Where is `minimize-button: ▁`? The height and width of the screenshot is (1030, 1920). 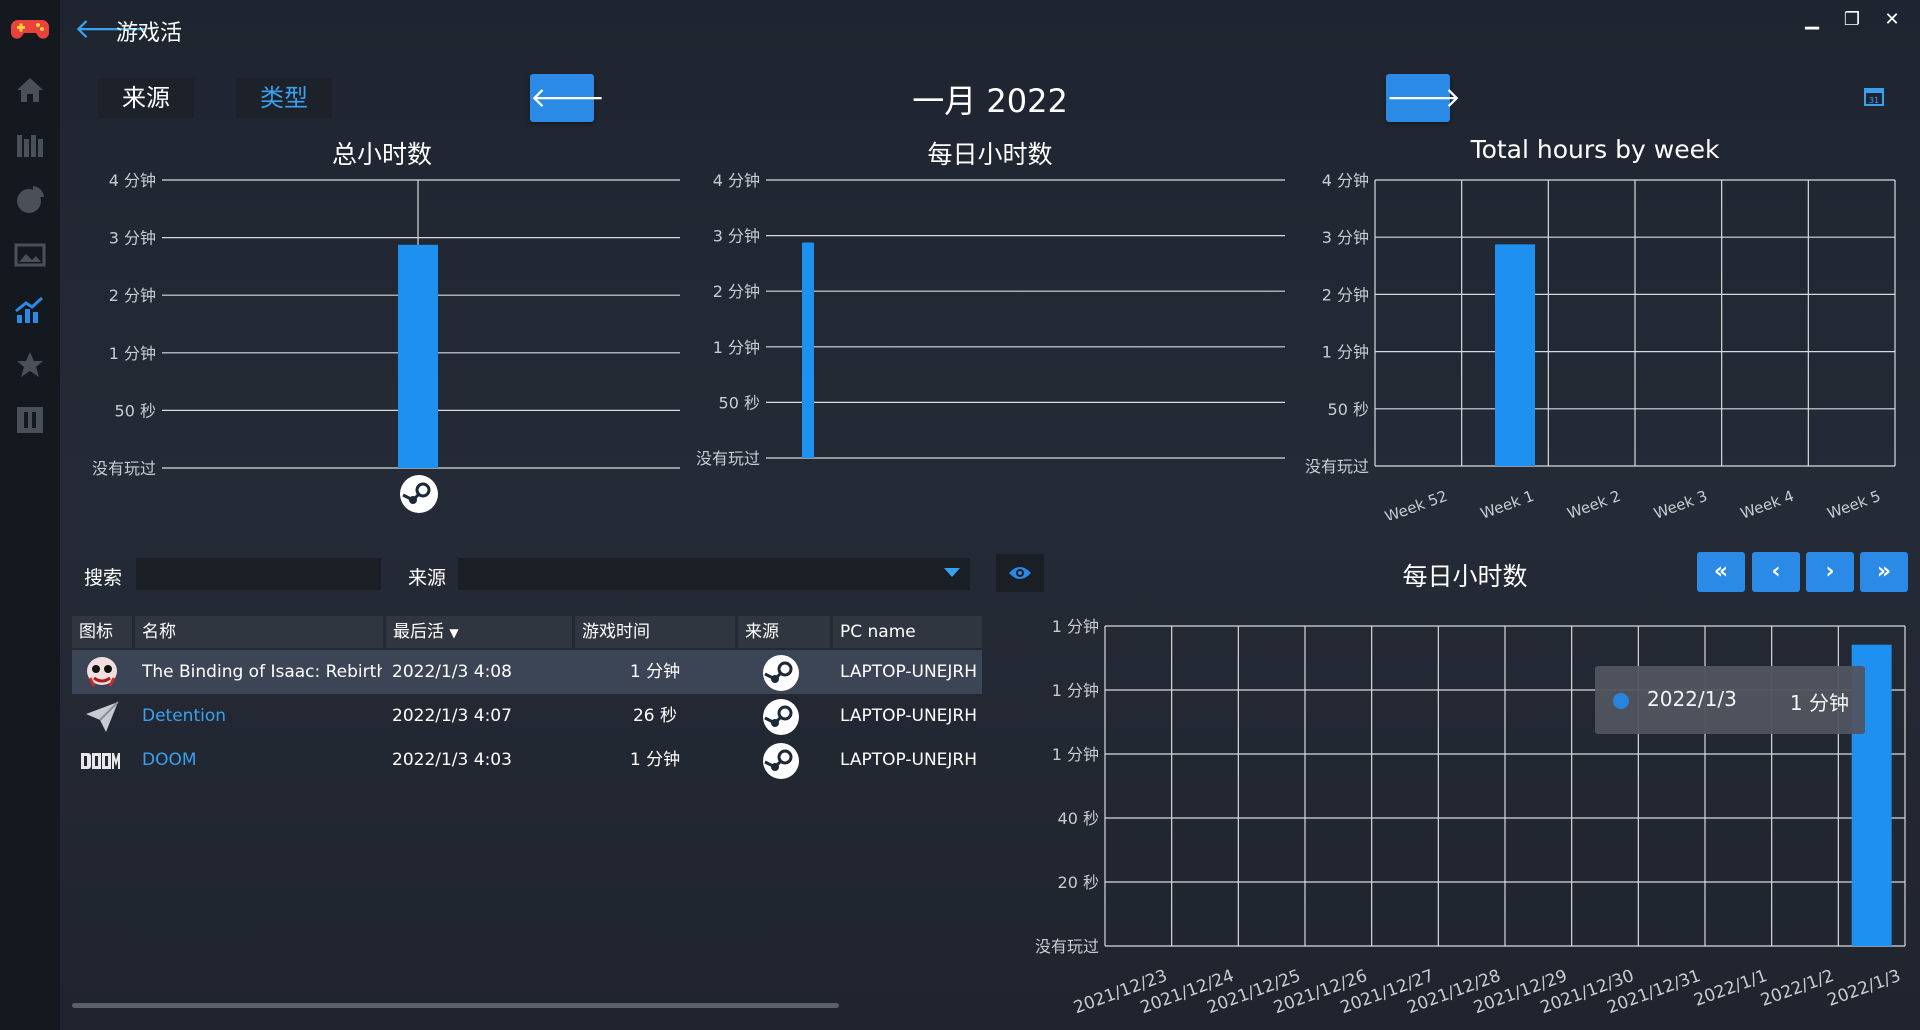 minimize-button: ▁ is located at coordinates (1812, 20).